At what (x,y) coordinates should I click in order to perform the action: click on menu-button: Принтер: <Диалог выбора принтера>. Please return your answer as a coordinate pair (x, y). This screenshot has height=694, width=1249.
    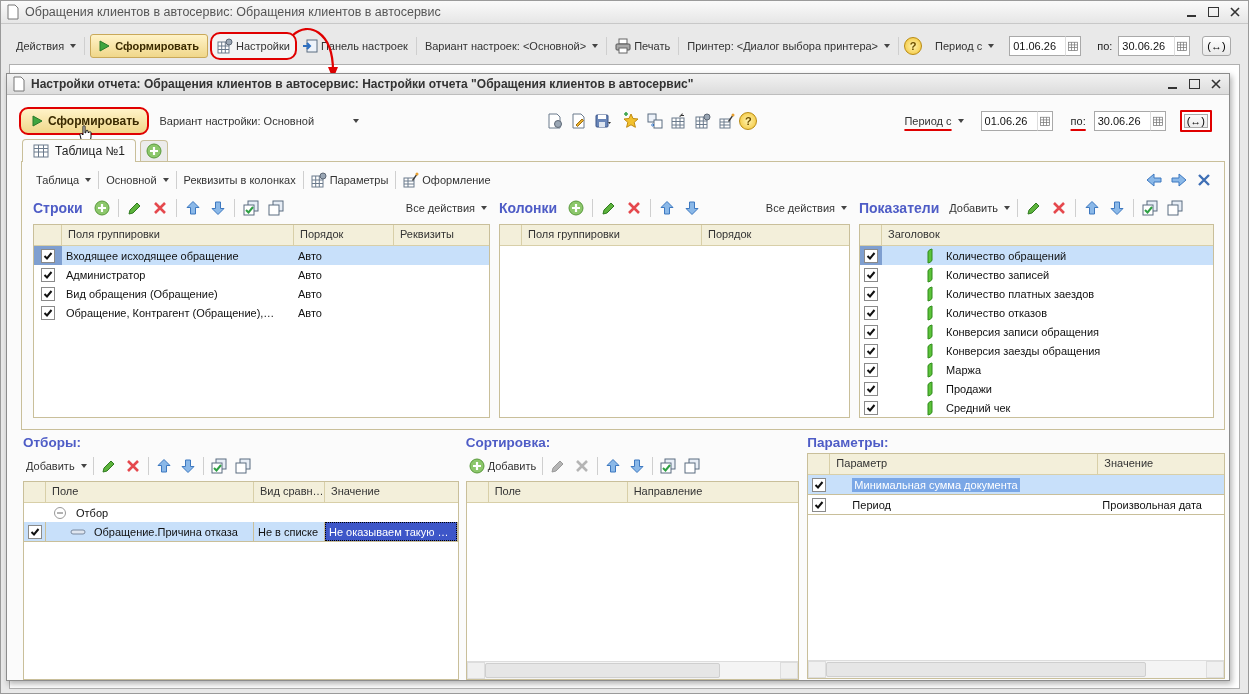
    Looking at the image, I should click on (789, 46).